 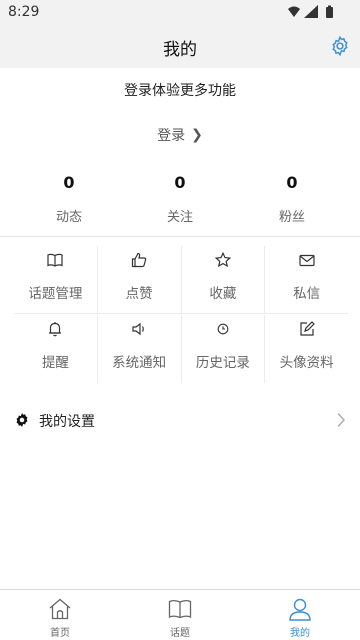 I want to click on nav-mine: 我的, so click(x=300, y=615).